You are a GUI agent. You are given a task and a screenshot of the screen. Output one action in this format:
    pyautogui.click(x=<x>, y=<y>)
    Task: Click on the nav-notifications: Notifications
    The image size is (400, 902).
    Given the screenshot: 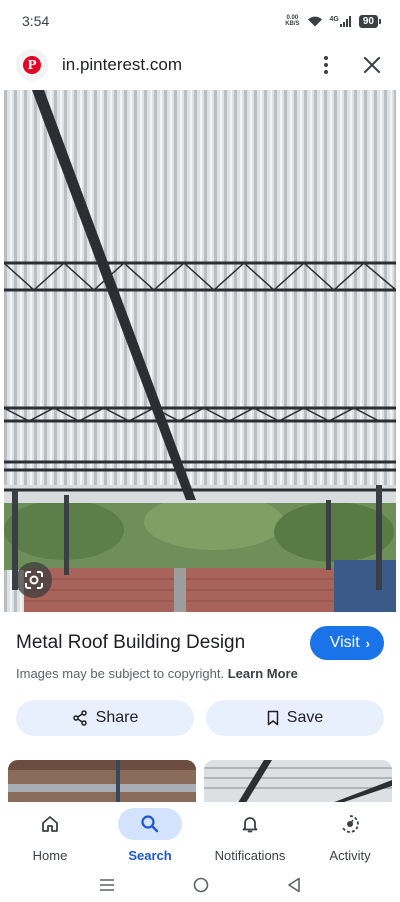 What is the action you would take?
    pyautogui.click(x=250, y=835)
    